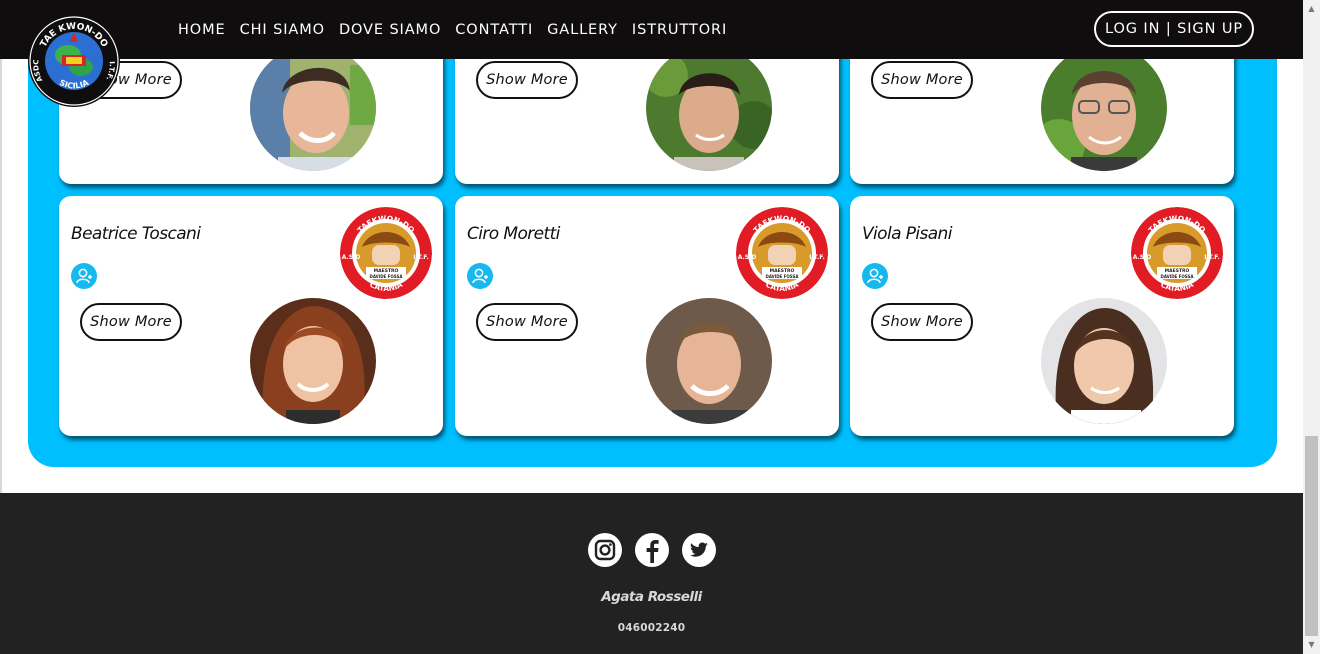  I want to click on nav-contatti: CONTATTI, so click(494, 30).